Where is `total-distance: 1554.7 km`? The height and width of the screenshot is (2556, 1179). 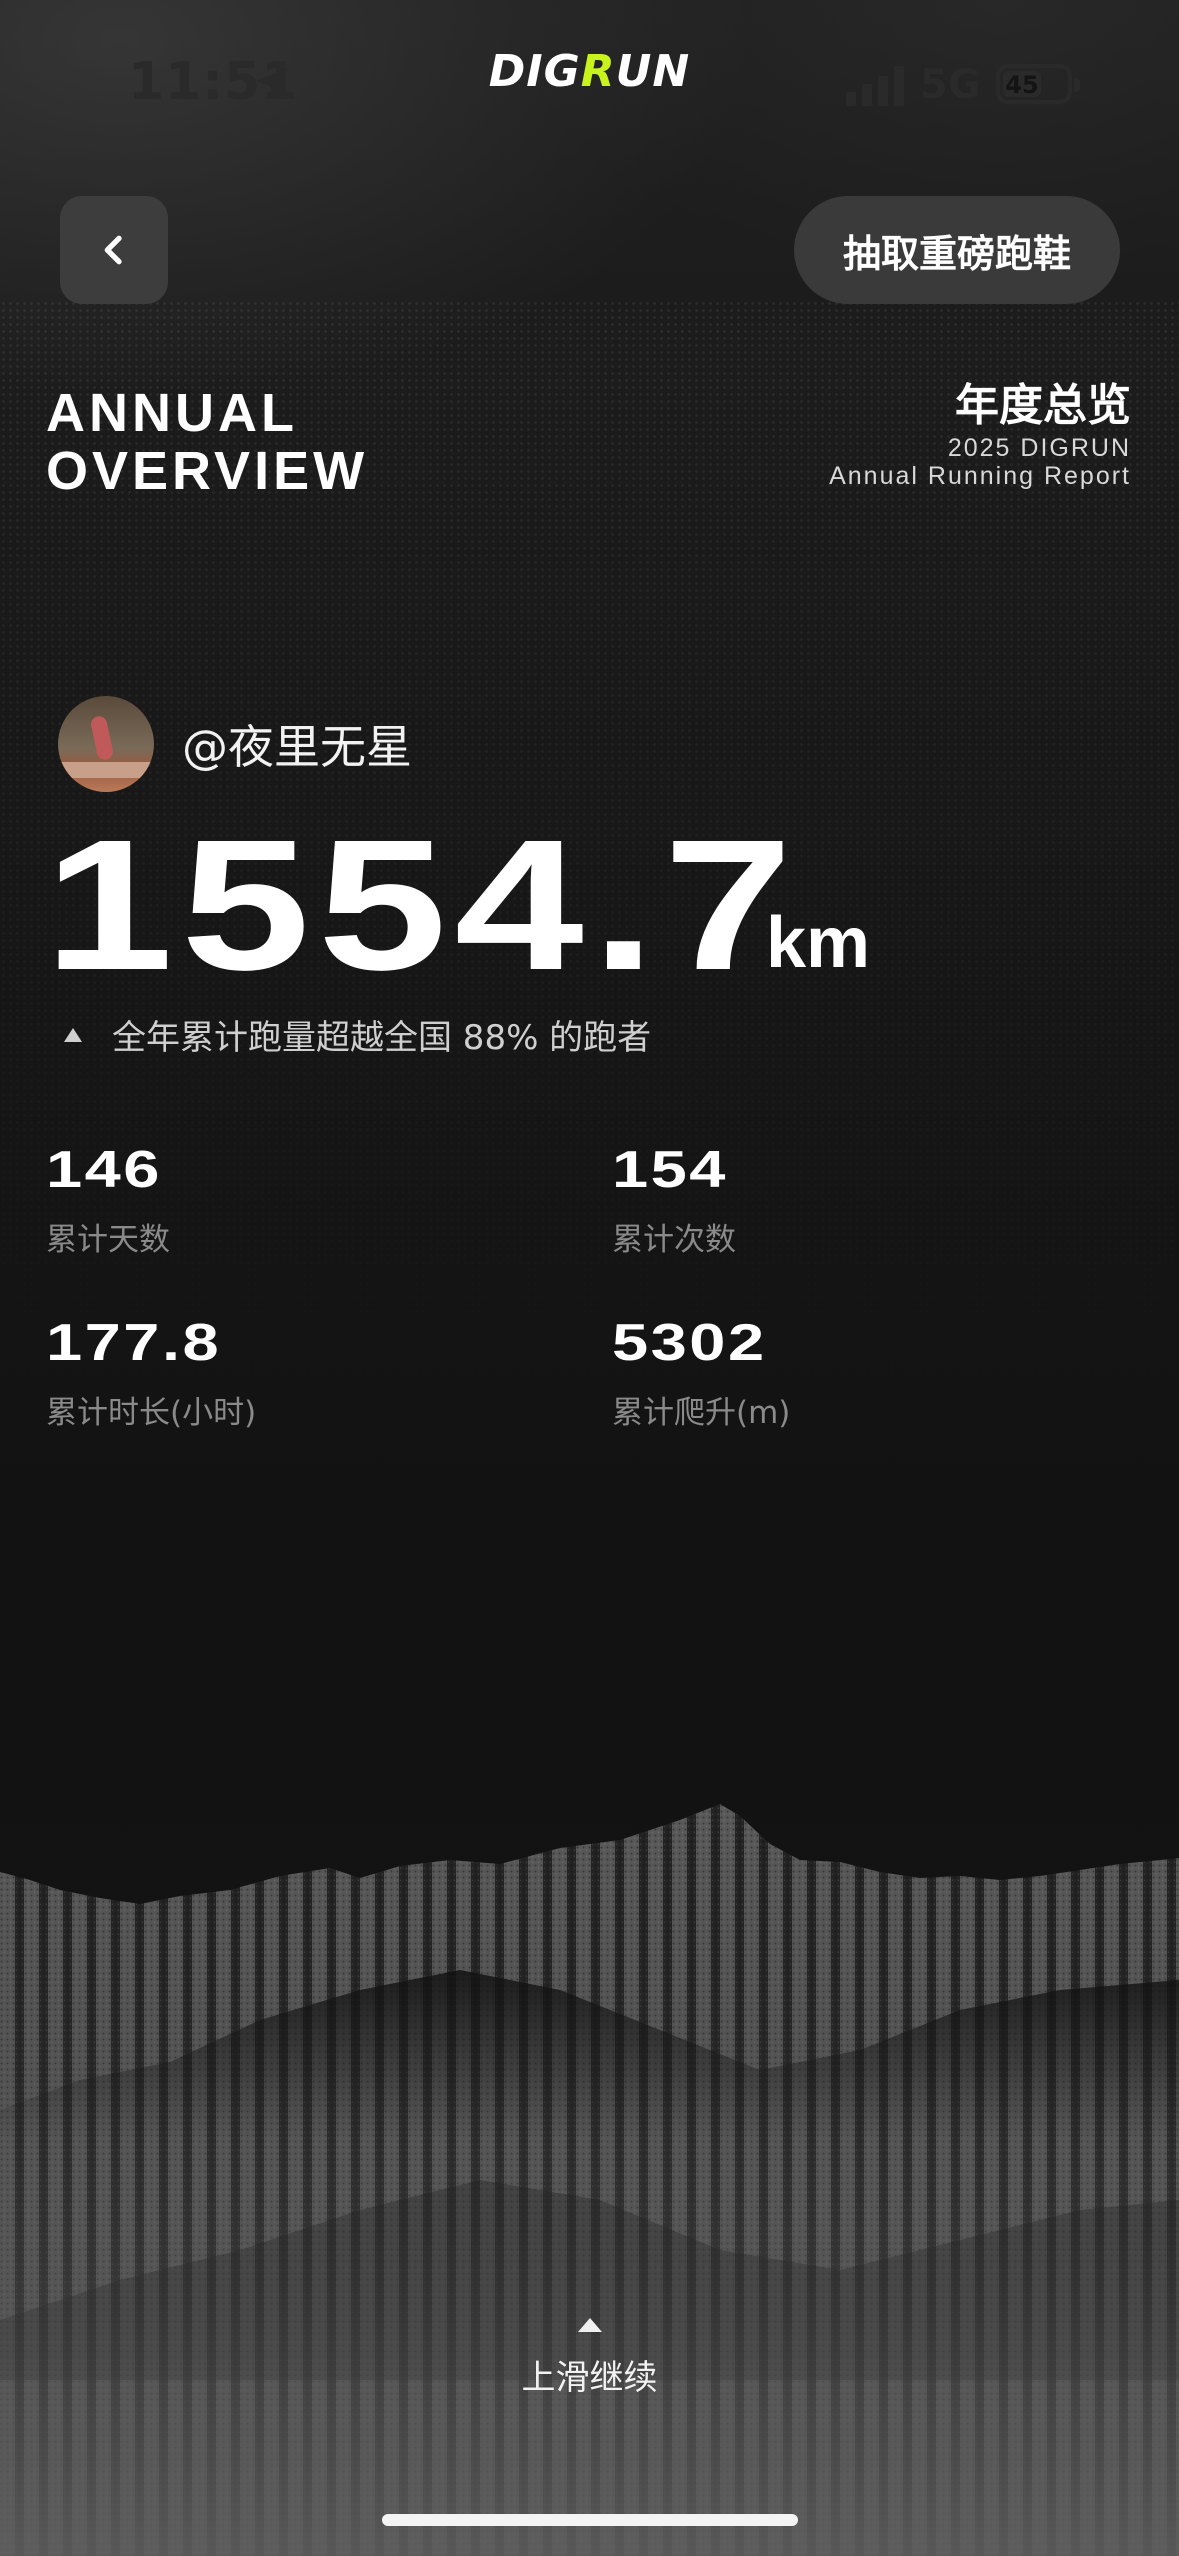 total-distance: 1554.7 km is located at coordinates (457, 906).